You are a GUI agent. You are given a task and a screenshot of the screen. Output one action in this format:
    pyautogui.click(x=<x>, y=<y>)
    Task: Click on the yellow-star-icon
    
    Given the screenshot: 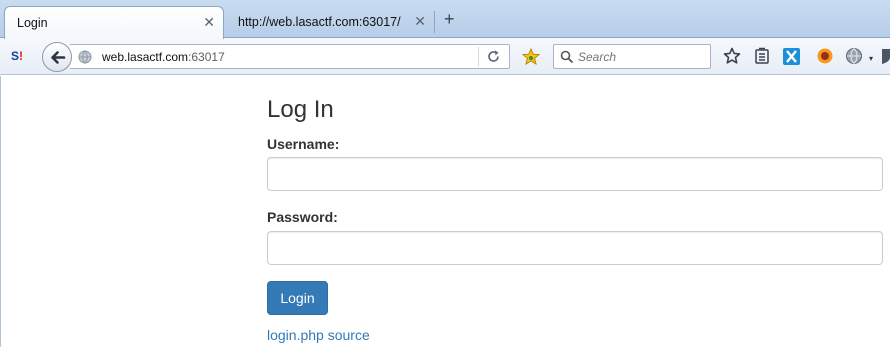 What is the action you would take?
    pyautogui.click(x=531, y=56)
    